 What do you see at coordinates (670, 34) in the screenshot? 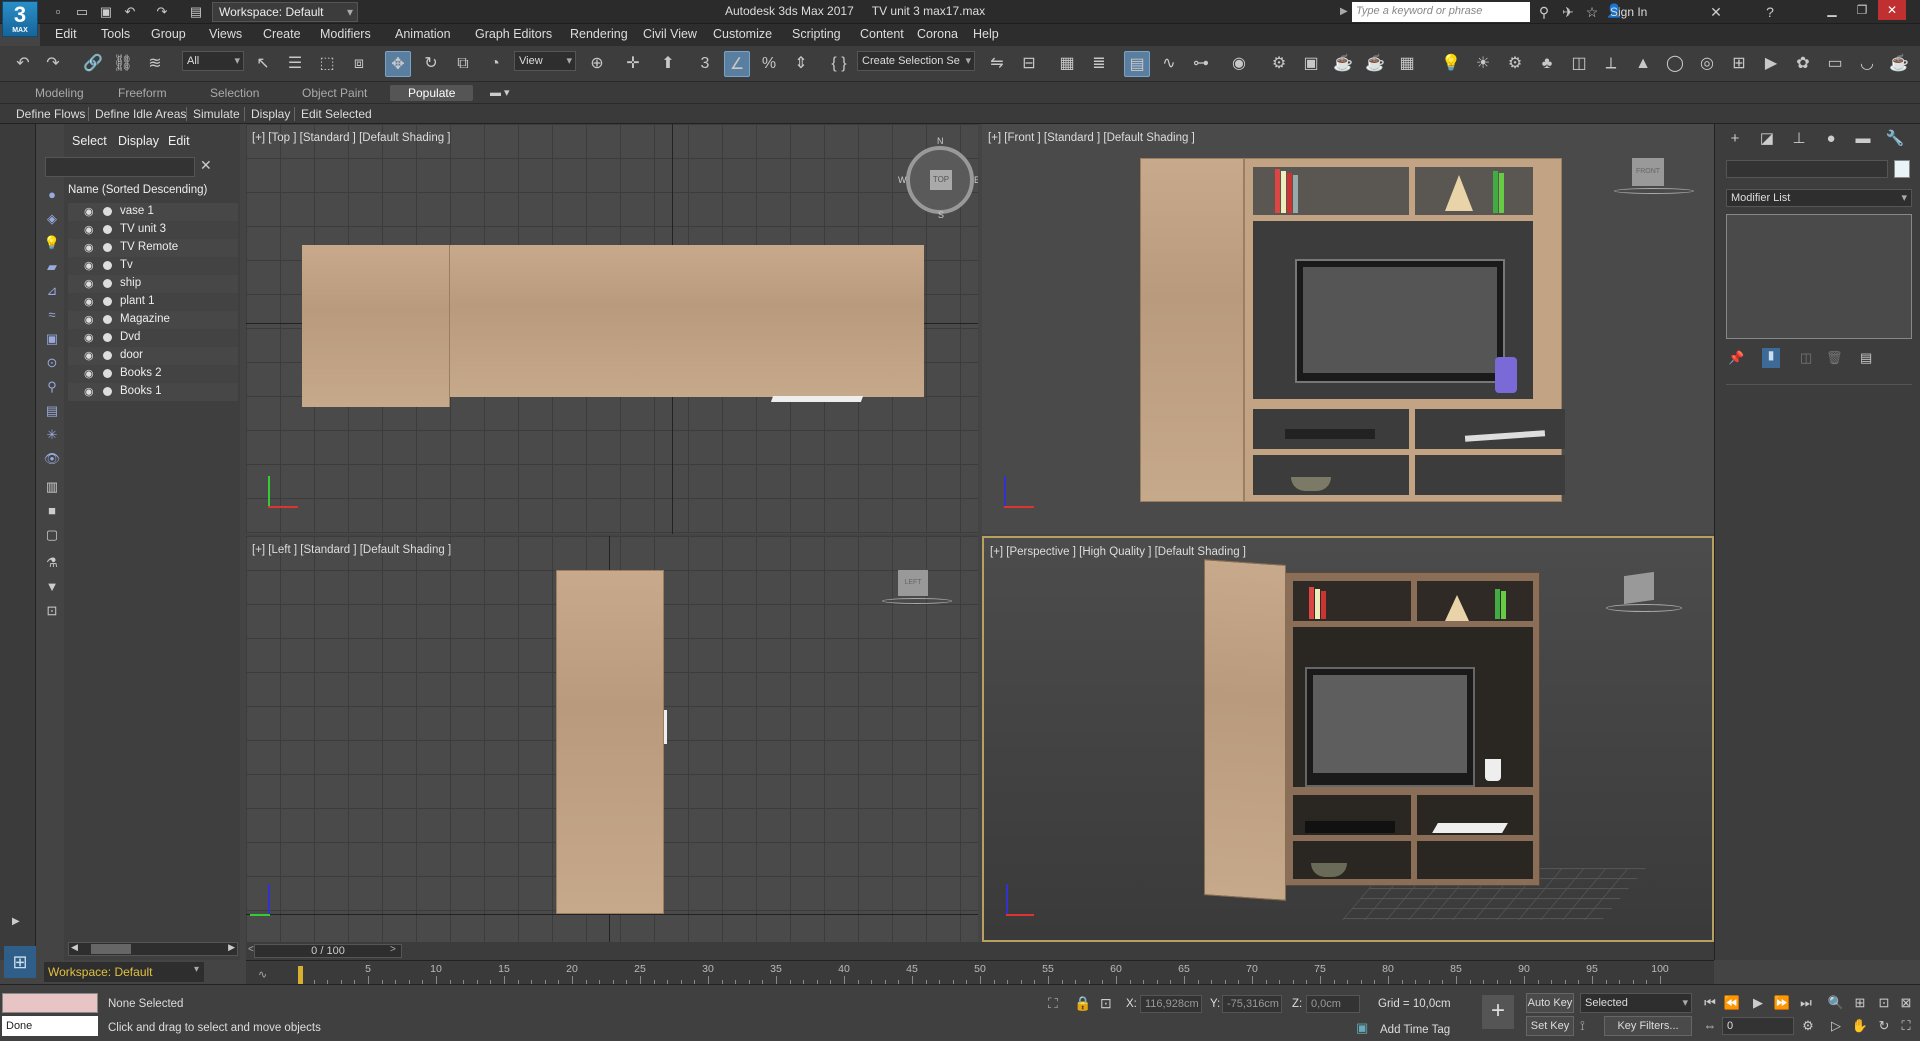
I see `menu-civil-view: Civil View` at bounding box center [670, 34].